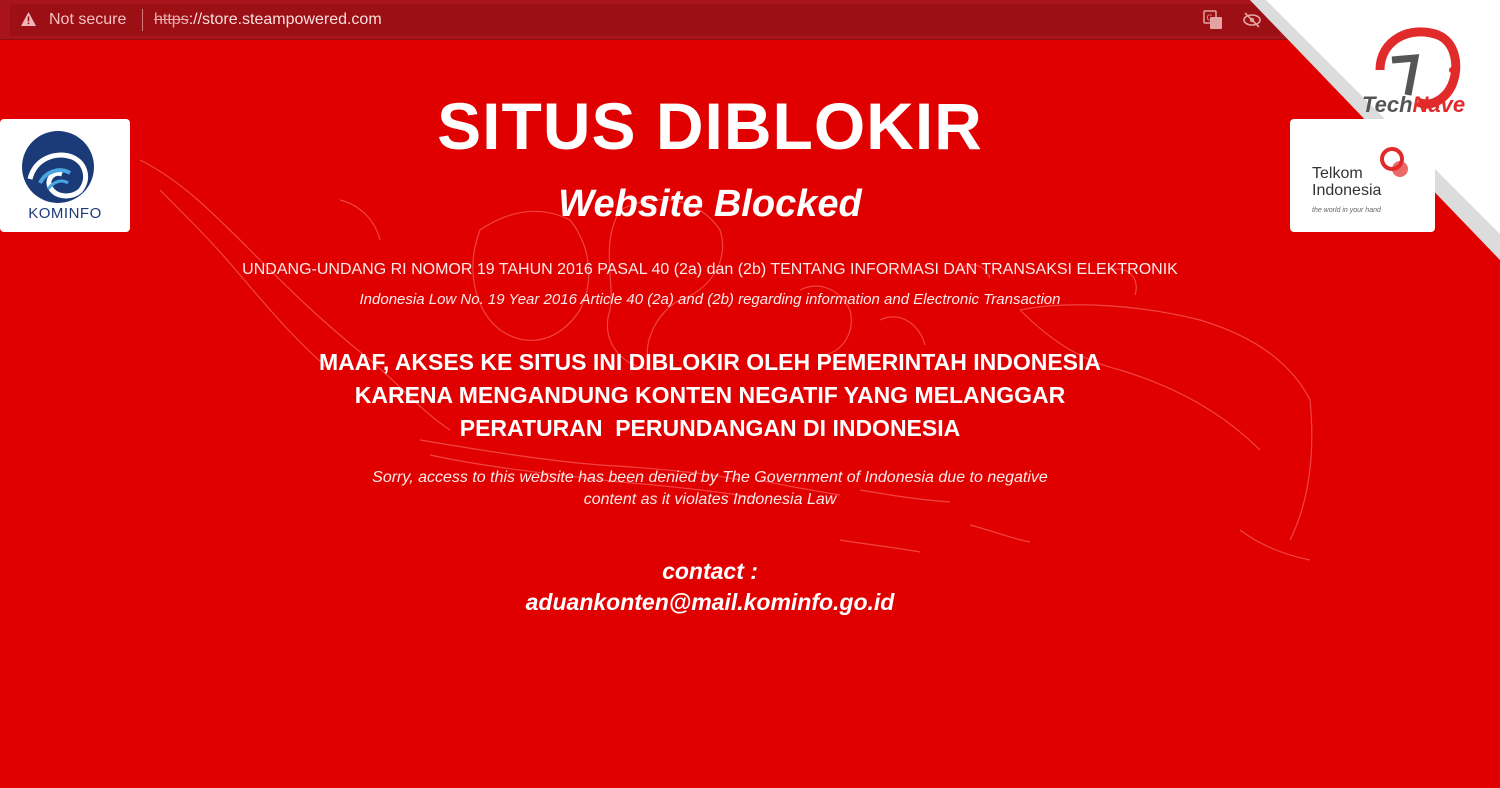 Image resolution: width=1500 pixels, height=788 pixels. What do you see at coordinates (142, 20) in the screenshot?
I see `address-separator` at bounding box center [142, 20].